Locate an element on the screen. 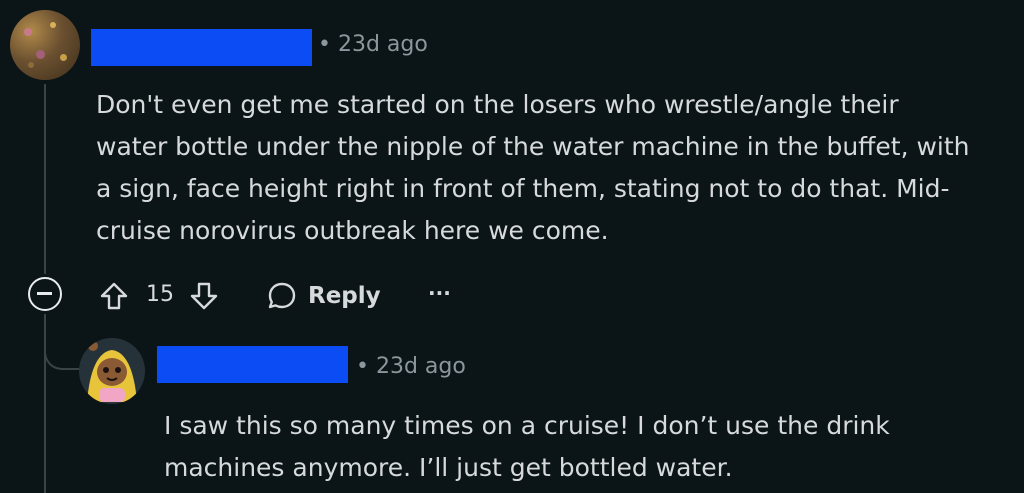  comment-avatar is located at coordinates (45, 45).